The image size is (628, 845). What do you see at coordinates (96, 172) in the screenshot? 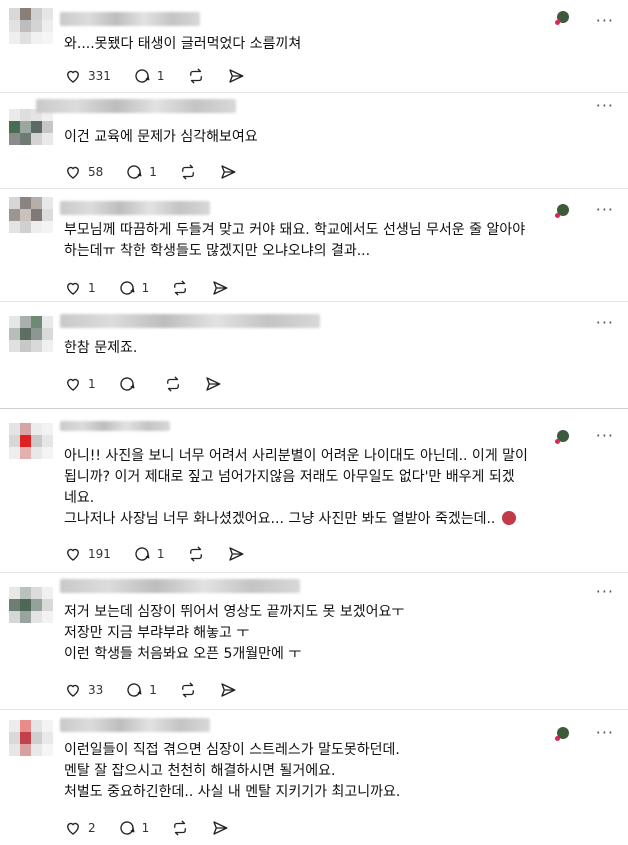
I see `like-count: 58` at bounding box center [96, 172].